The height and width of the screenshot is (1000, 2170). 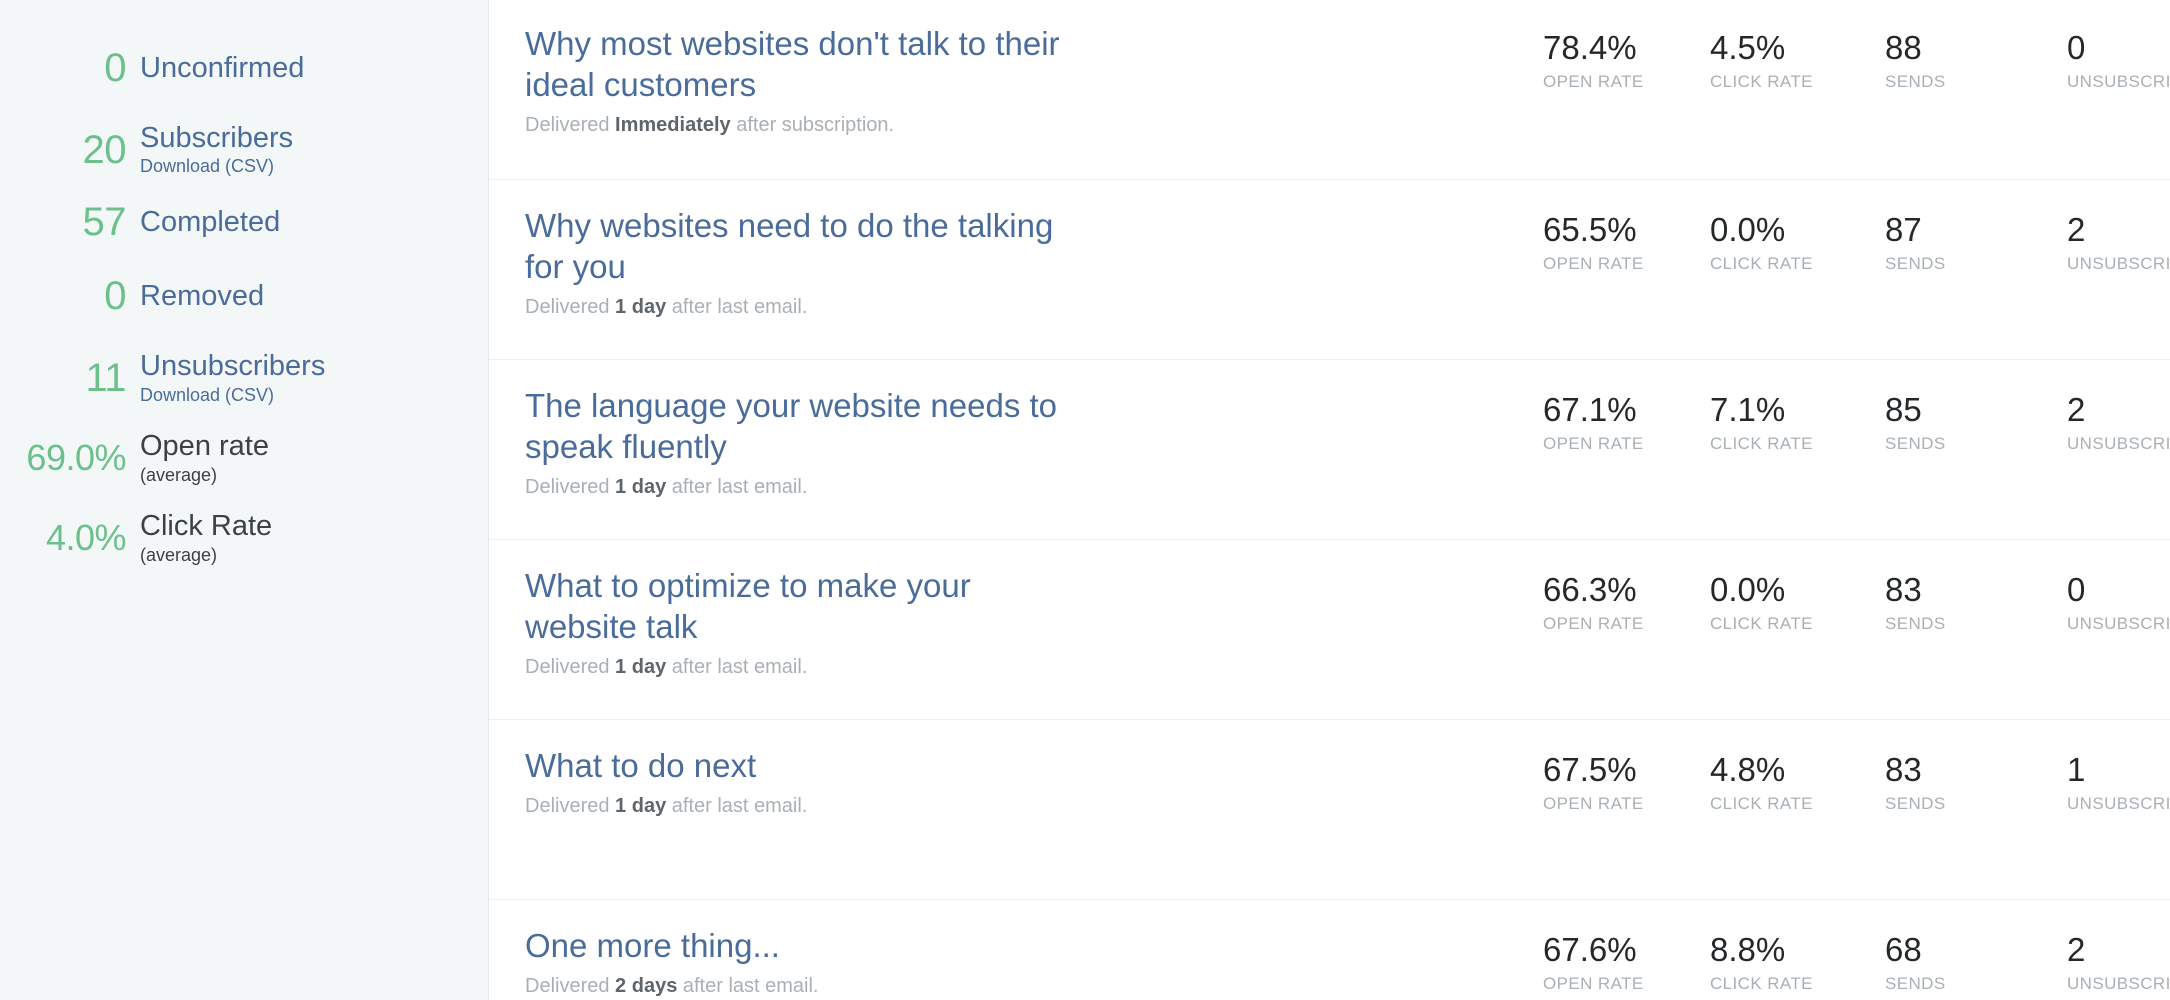 I want to click on email-delivery-schedule: Delivered 2 days after last email., so click(x=1015, y=986).